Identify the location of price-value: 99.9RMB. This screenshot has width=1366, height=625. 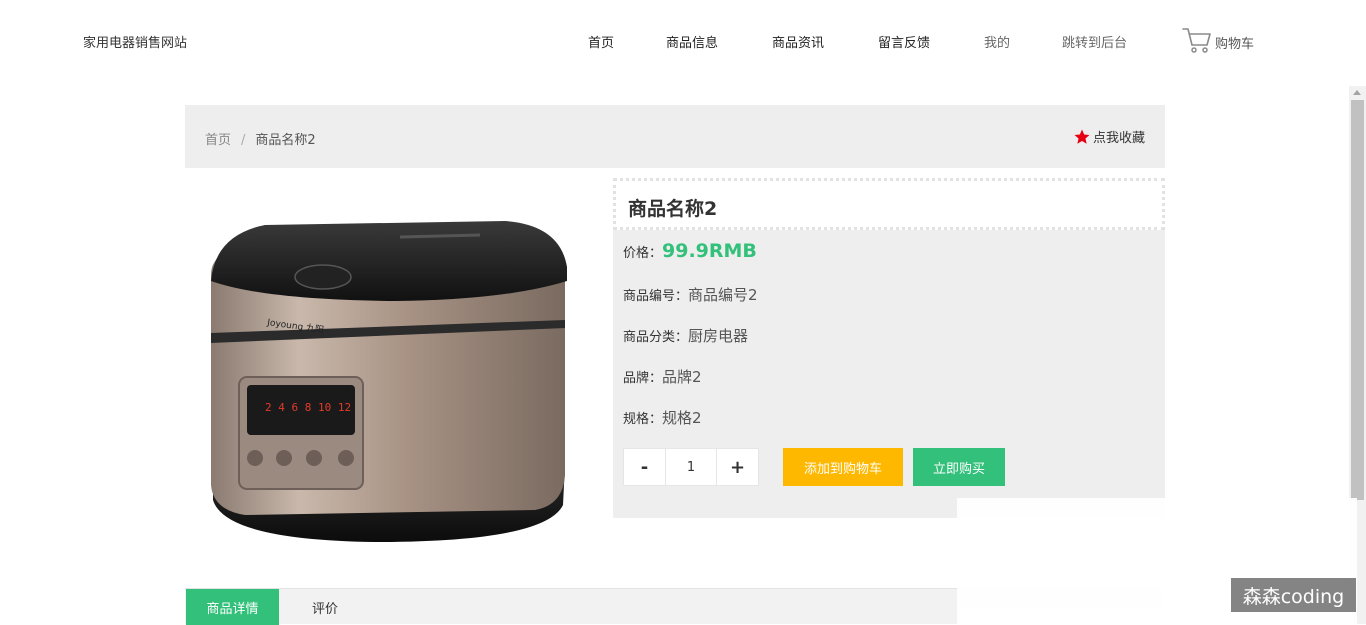
(709, 251).